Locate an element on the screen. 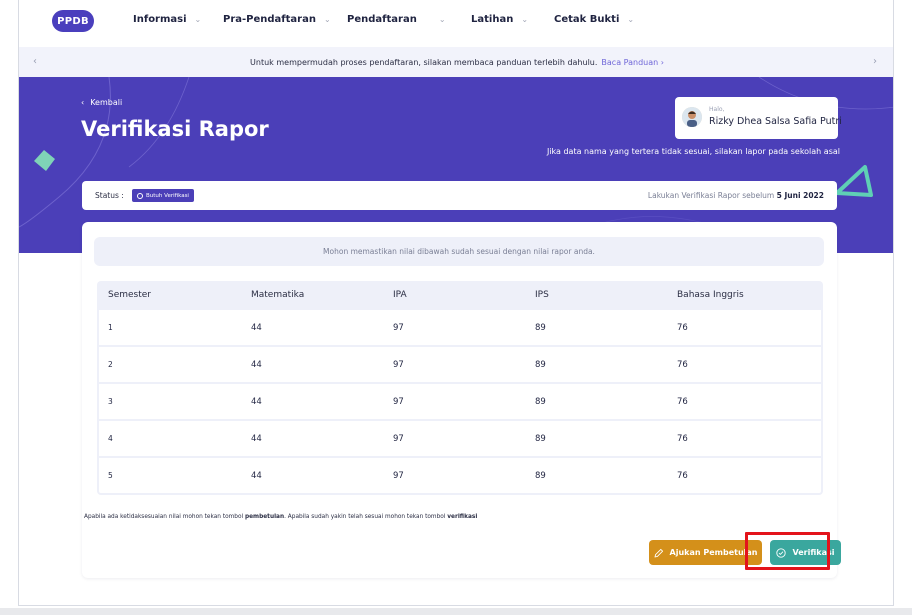  user-card: Halo, Rizky Dhea Salsa Safia Putri is located at coordinates (758, 118).